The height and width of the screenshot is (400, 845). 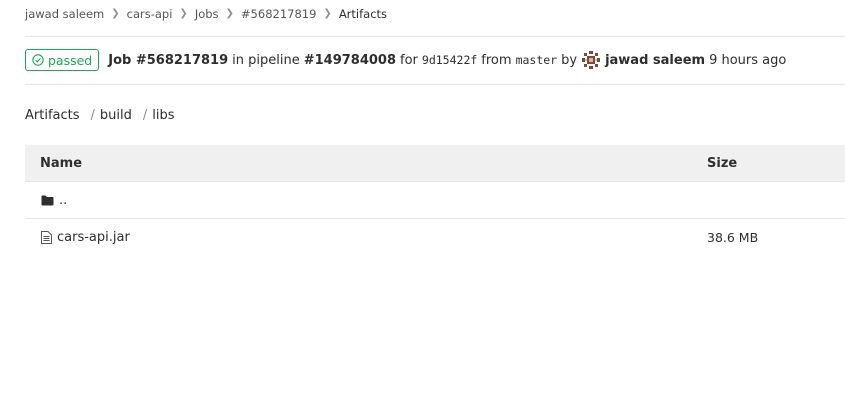 I want to click on in-pipeline-text: in pipeline, so click(x=266, y=60).